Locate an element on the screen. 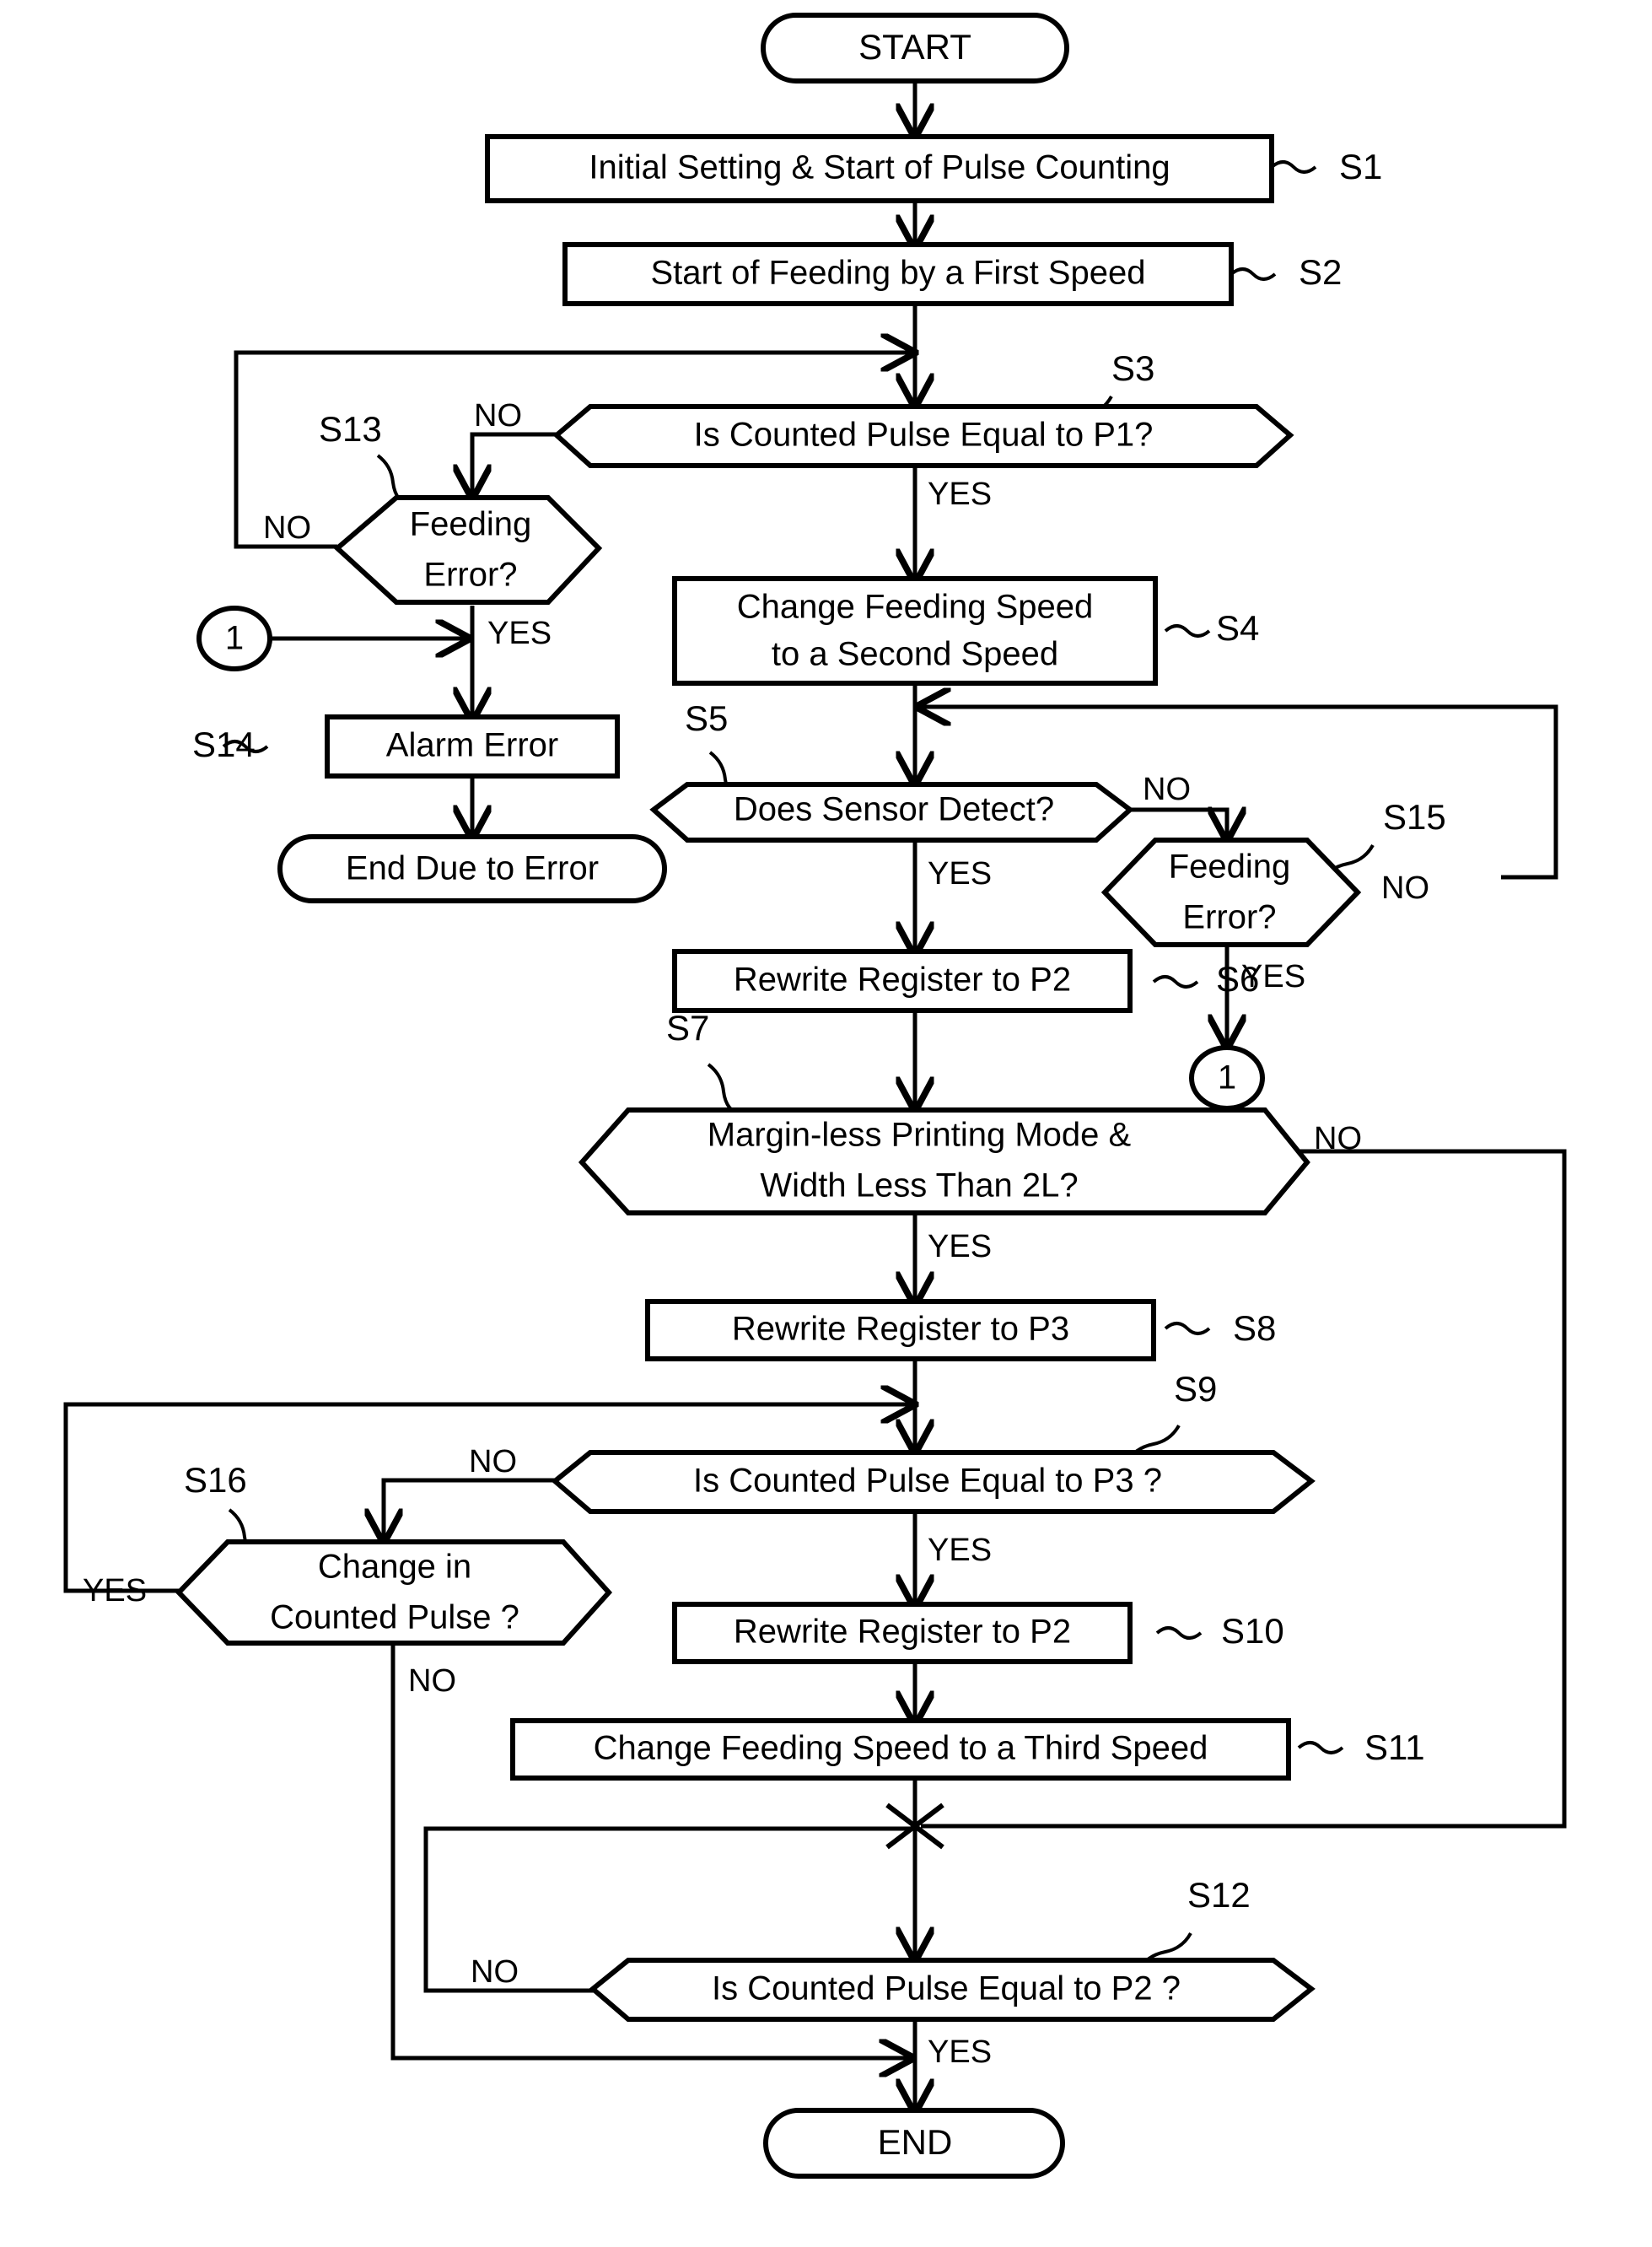  node-s5-label: Does Sensor Detect? is located at coordinates (894, 809).